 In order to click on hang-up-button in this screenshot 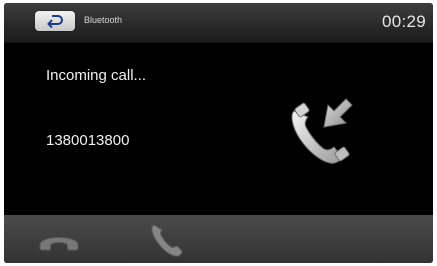, I will do `click(59, 240)`.